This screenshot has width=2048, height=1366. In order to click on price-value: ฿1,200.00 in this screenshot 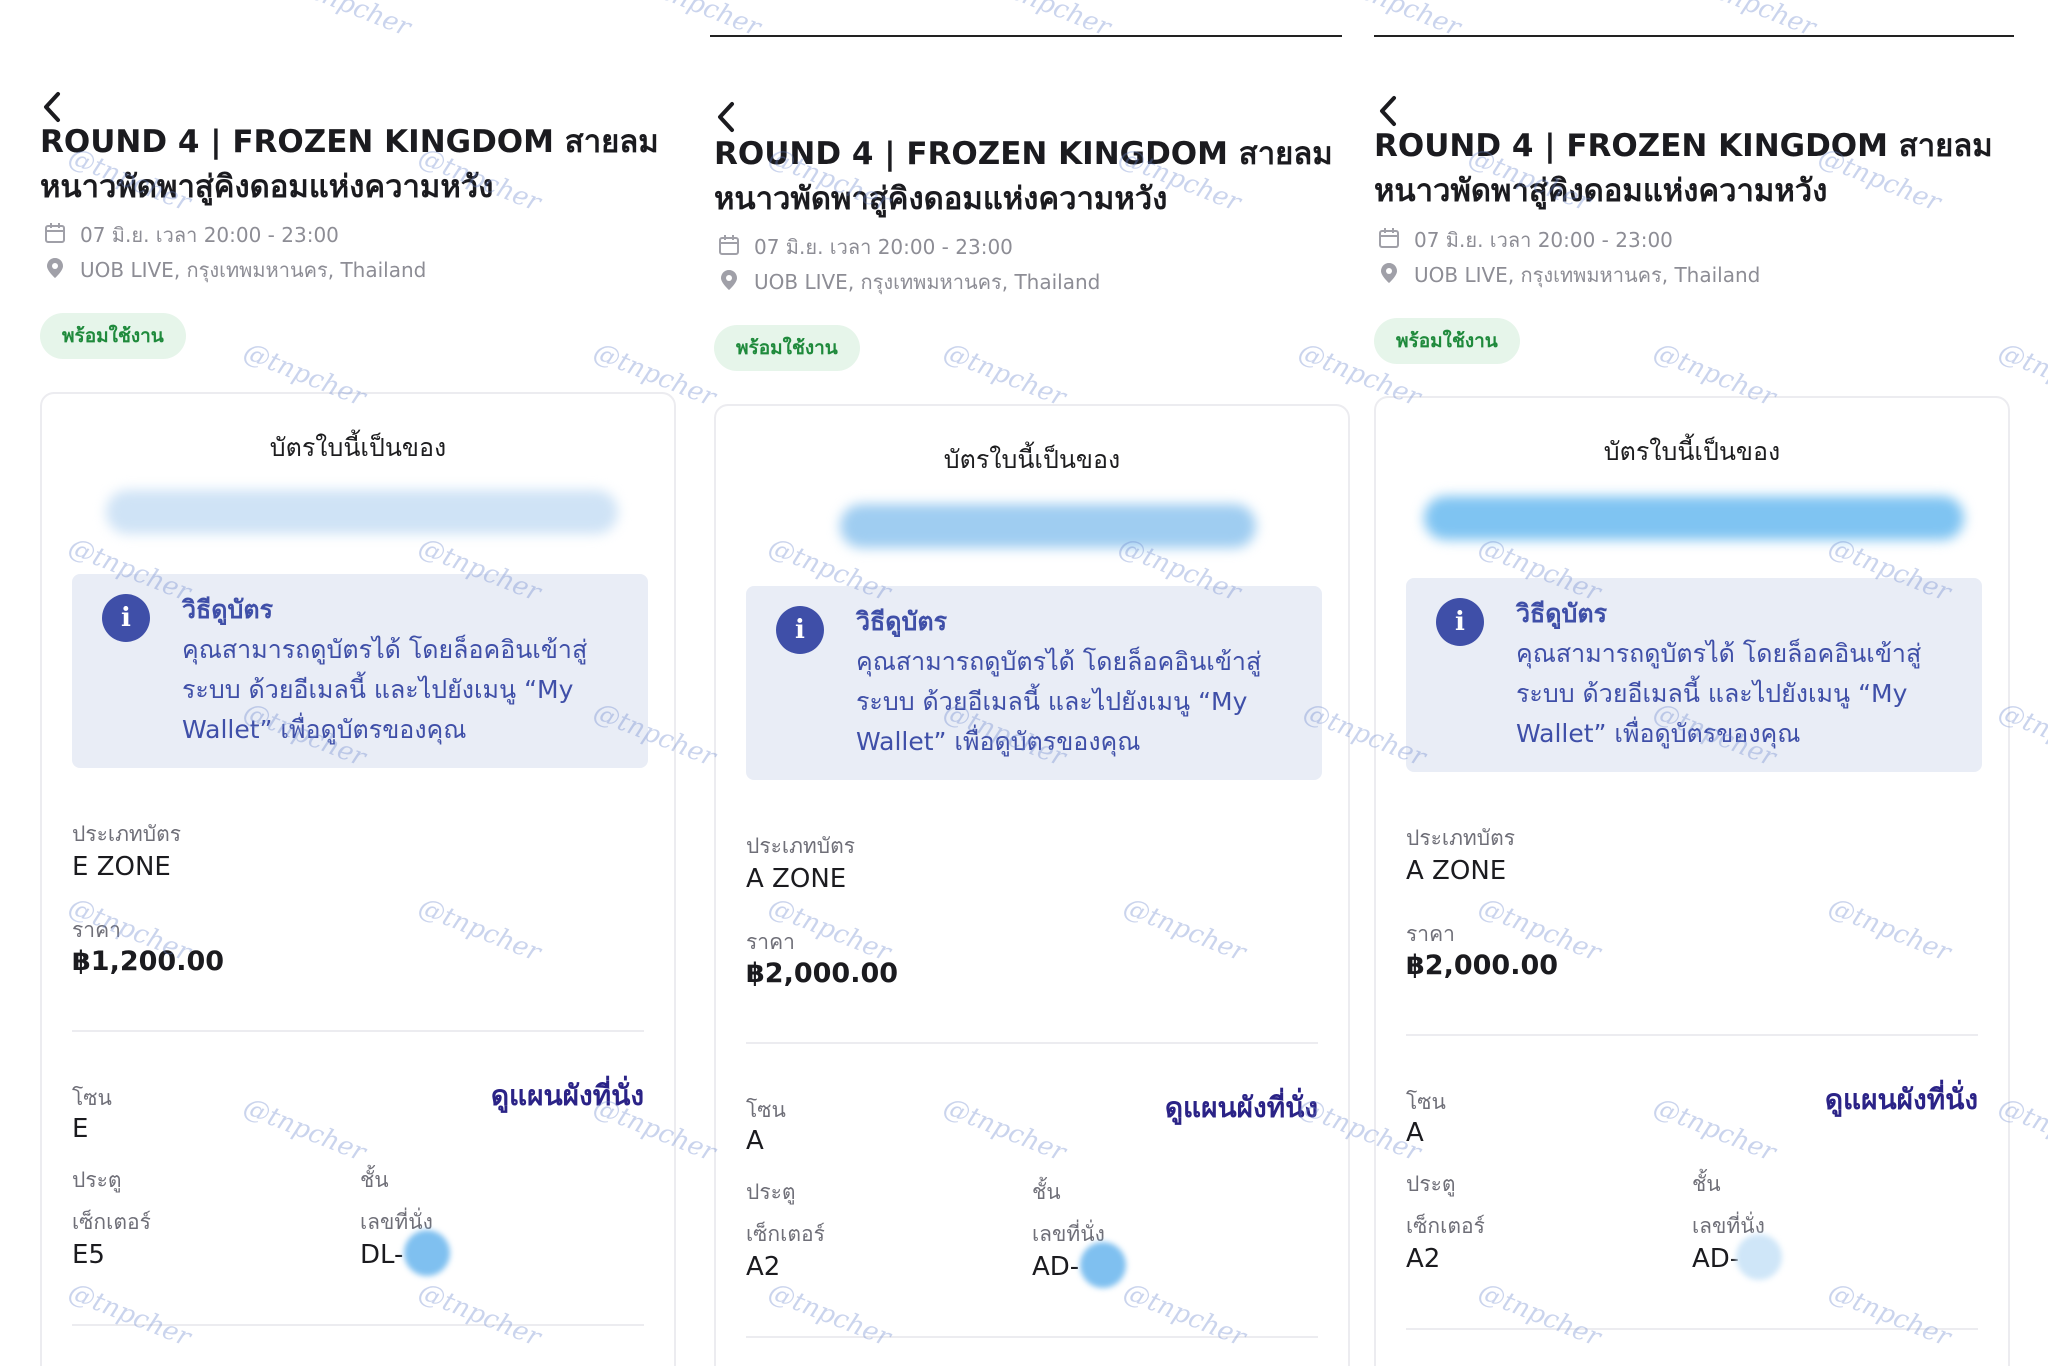, I will do `click(148, 961)`.